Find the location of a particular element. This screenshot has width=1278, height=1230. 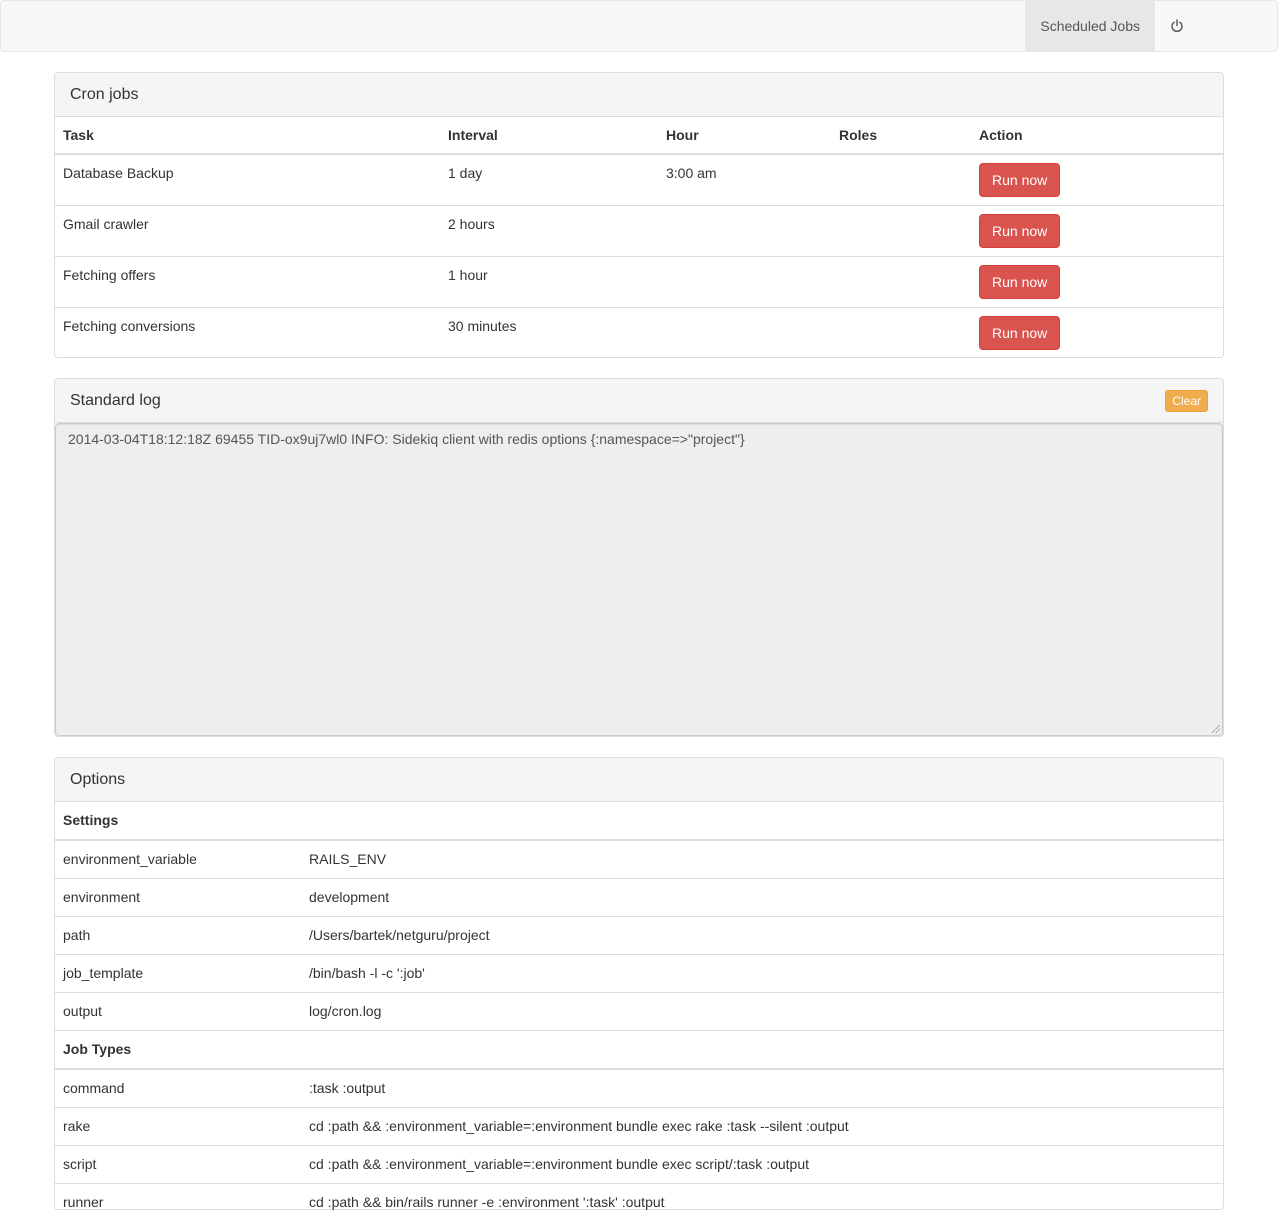

interval-cell: 2 hours is located at coordinates (549, 230).